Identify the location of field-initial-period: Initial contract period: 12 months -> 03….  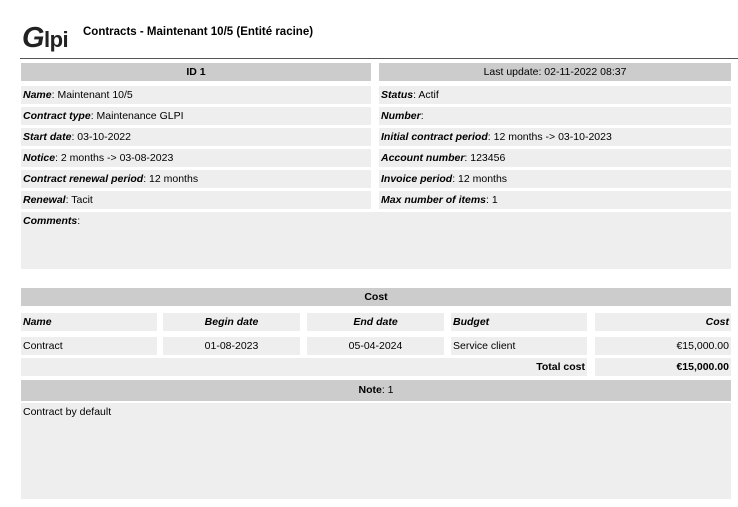
(555, 137).